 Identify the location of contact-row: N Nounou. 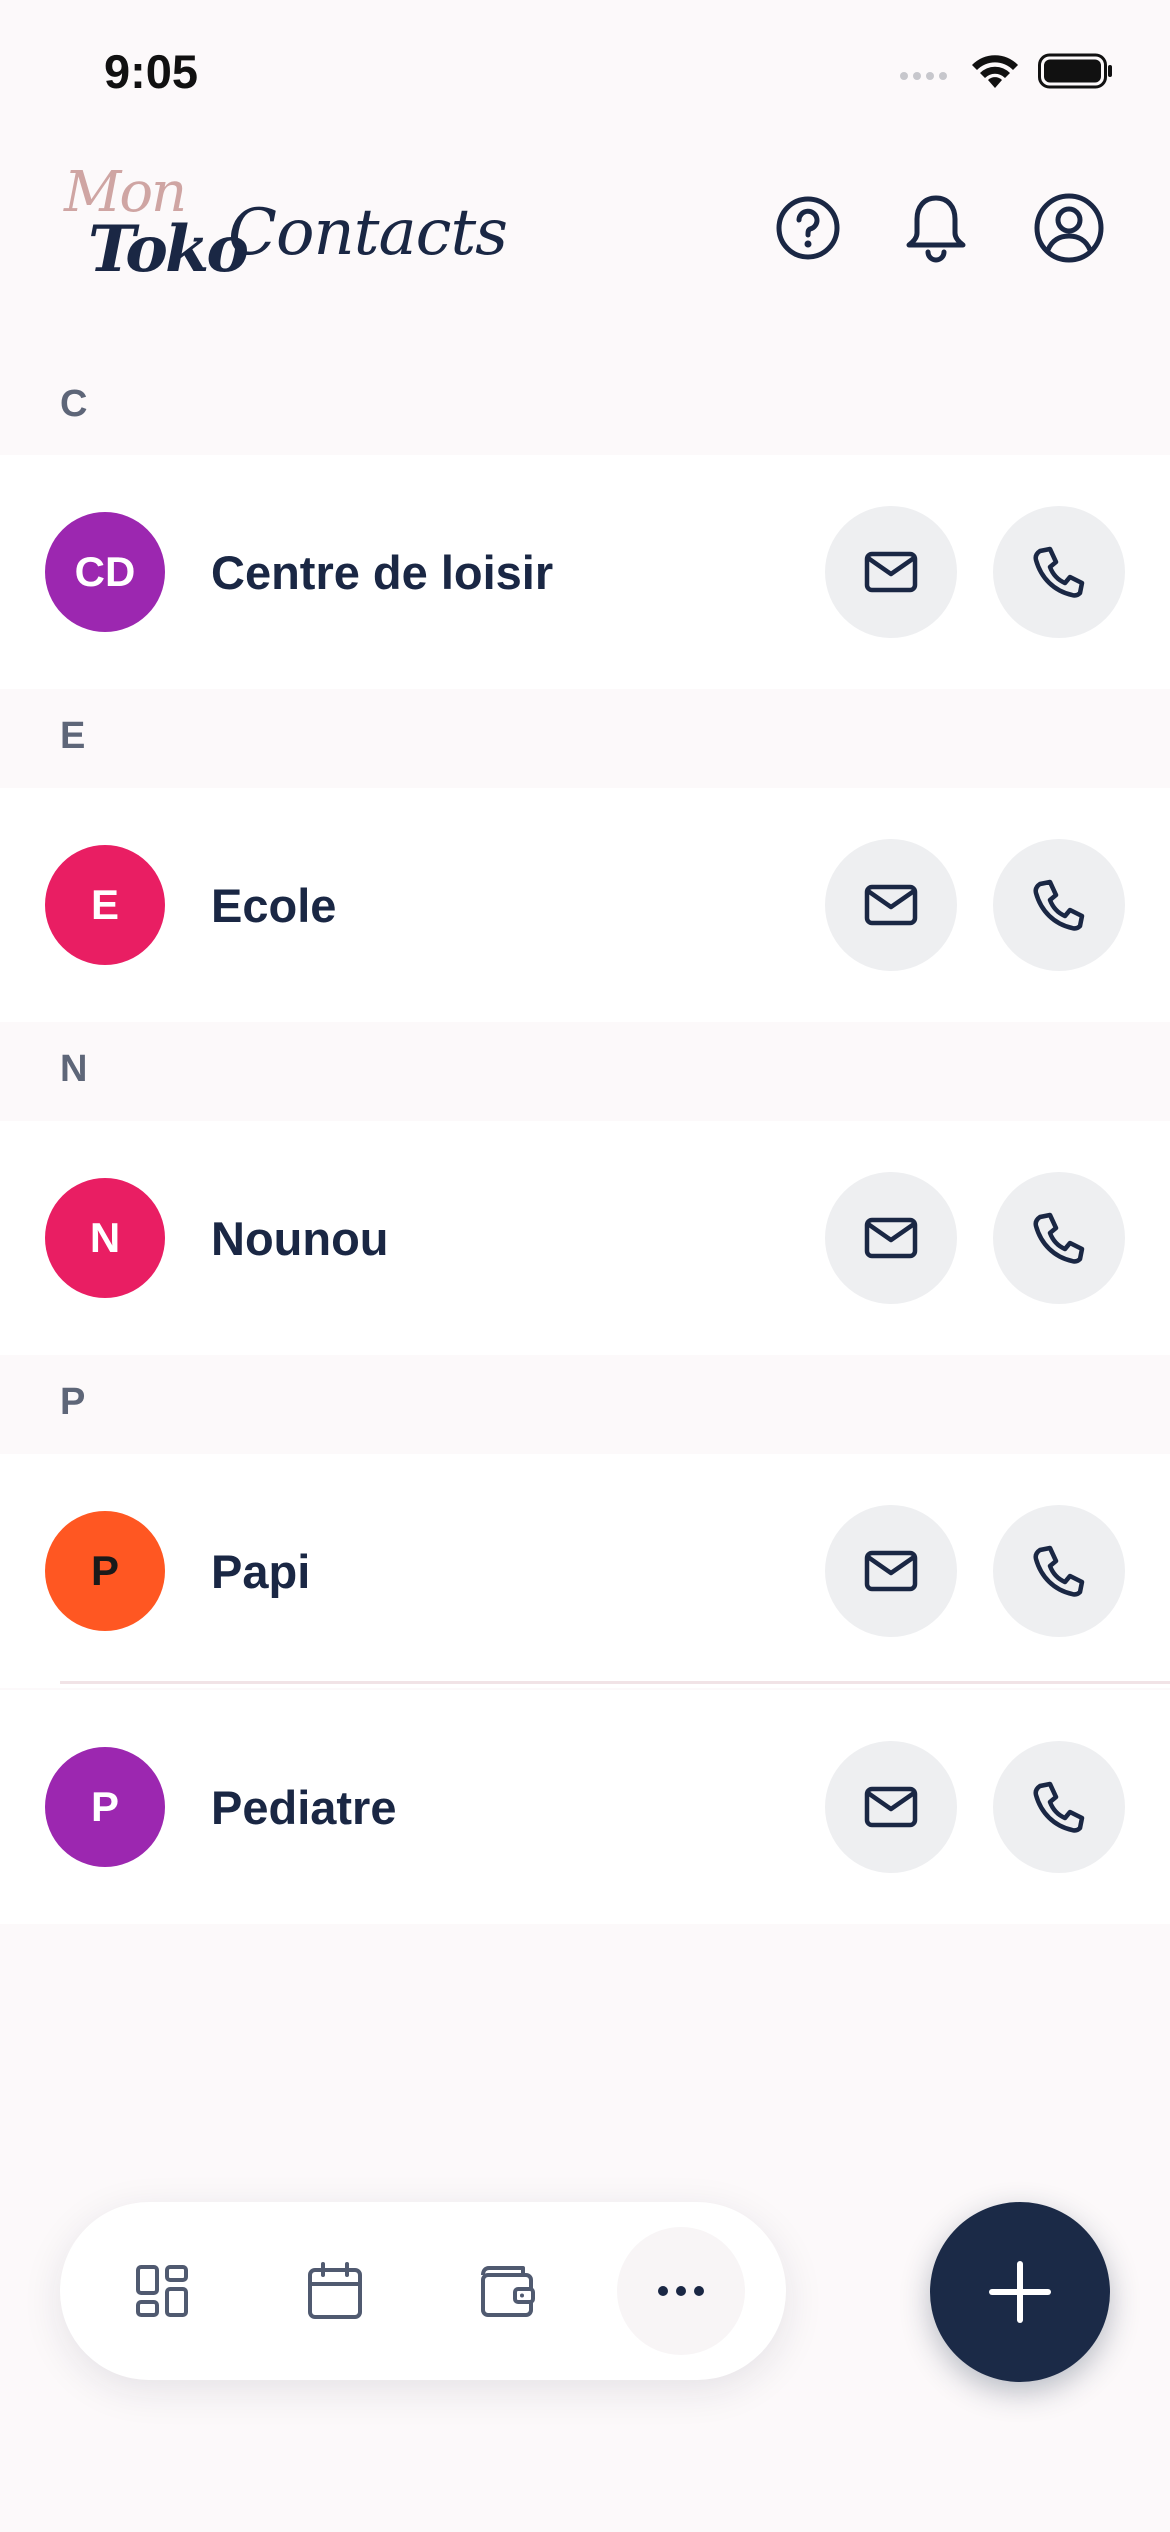
(585, 1238).